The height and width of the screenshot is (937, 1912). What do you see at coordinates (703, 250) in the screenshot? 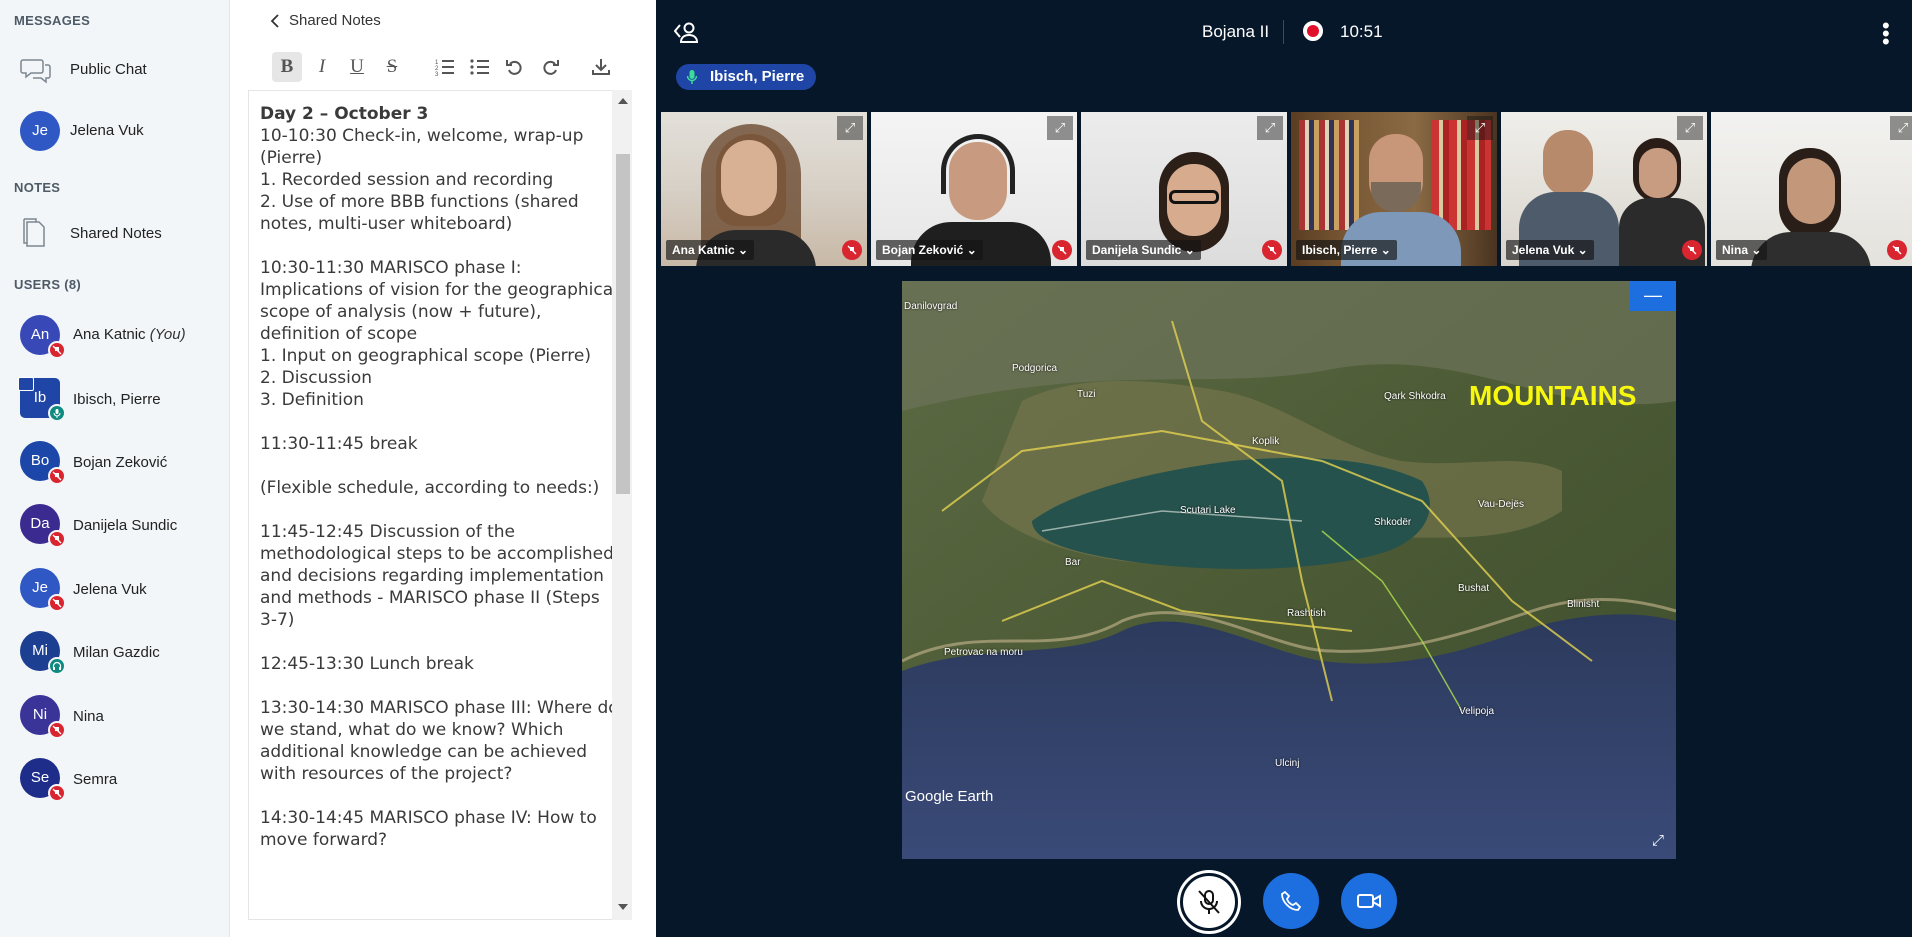
I see `participant-name-text: Ana Katnic` at bounding box center [703, 250].